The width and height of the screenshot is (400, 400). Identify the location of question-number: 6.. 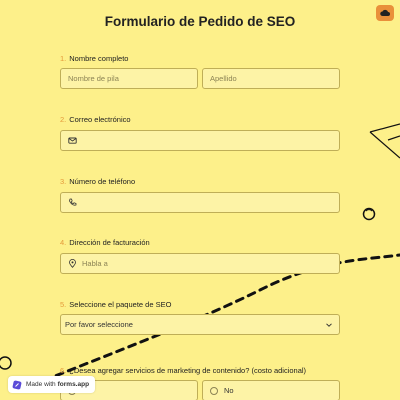
(63, 370).